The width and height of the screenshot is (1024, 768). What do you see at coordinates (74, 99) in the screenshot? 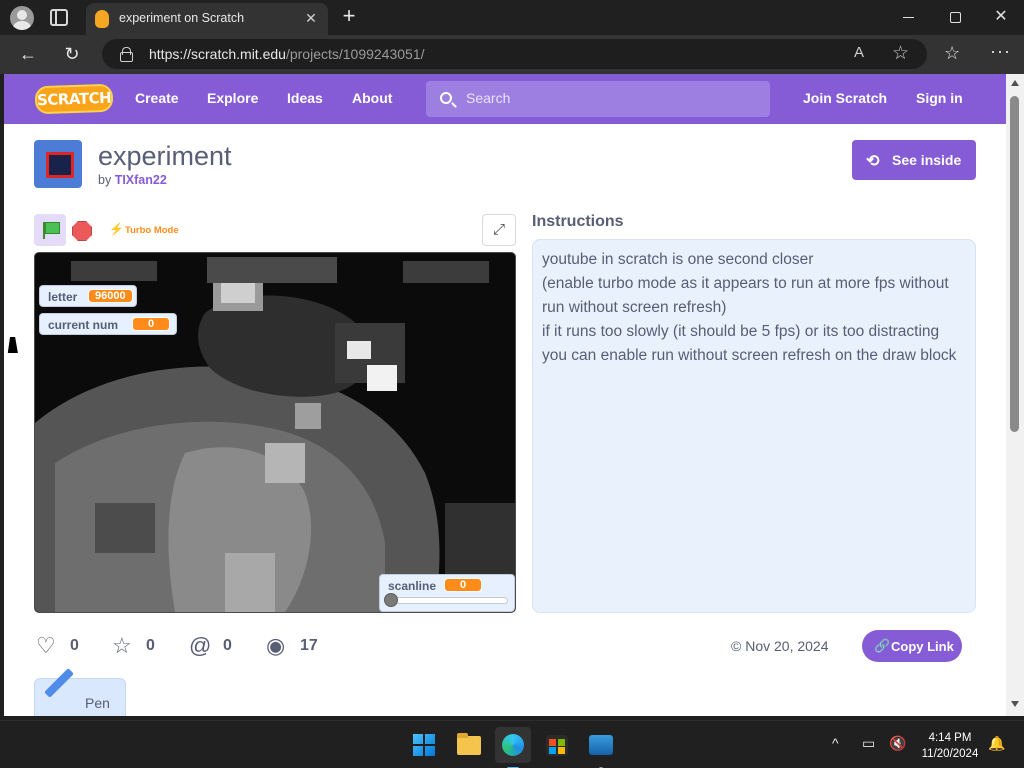
I see `scratch-logo: SCRATCH` at bounding box center [74, 99].